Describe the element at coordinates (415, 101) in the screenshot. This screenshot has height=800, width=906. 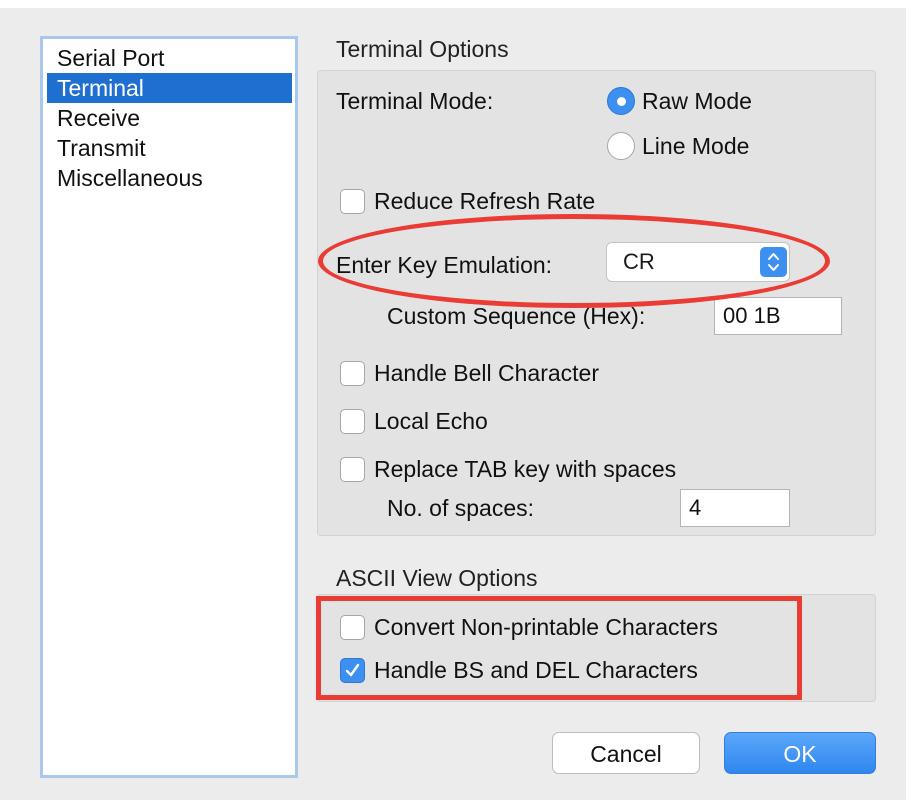
I see `terminal-mode-label: Terminal Mode:` at that location.